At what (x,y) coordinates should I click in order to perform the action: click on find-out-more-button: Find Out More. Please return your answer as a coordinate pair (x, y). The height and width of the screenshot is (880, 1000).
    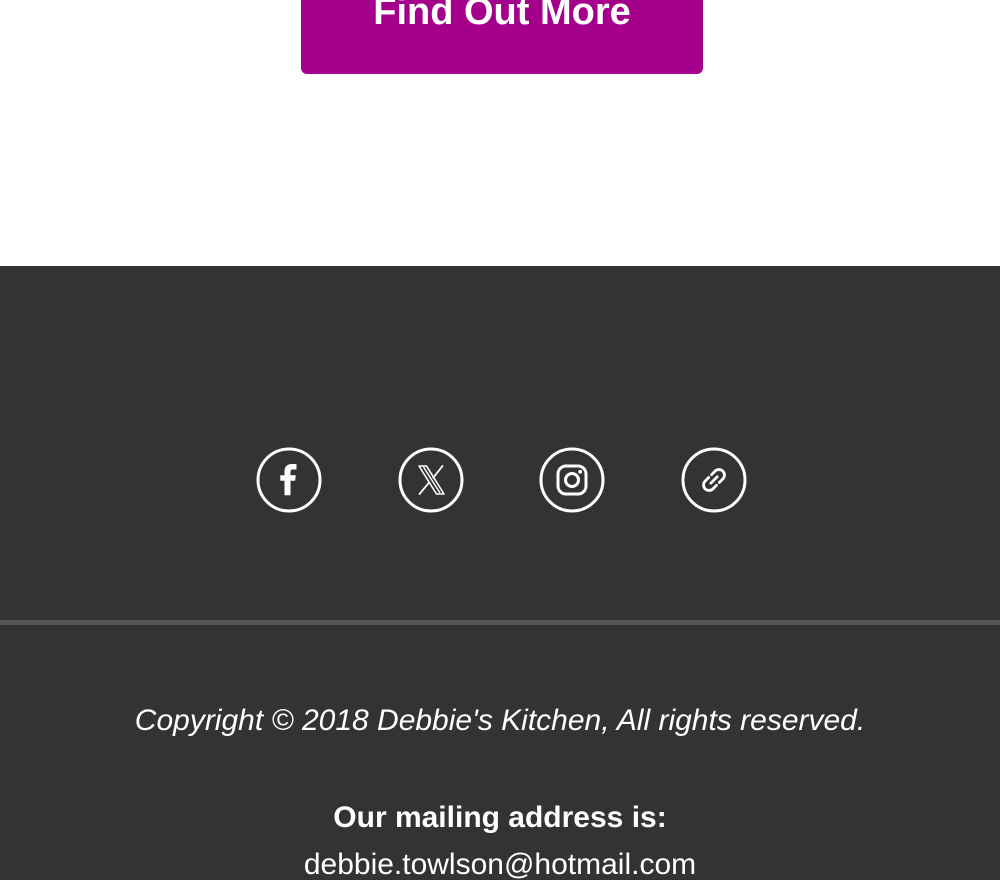
    Looking at the image, I should click on (502, 37).